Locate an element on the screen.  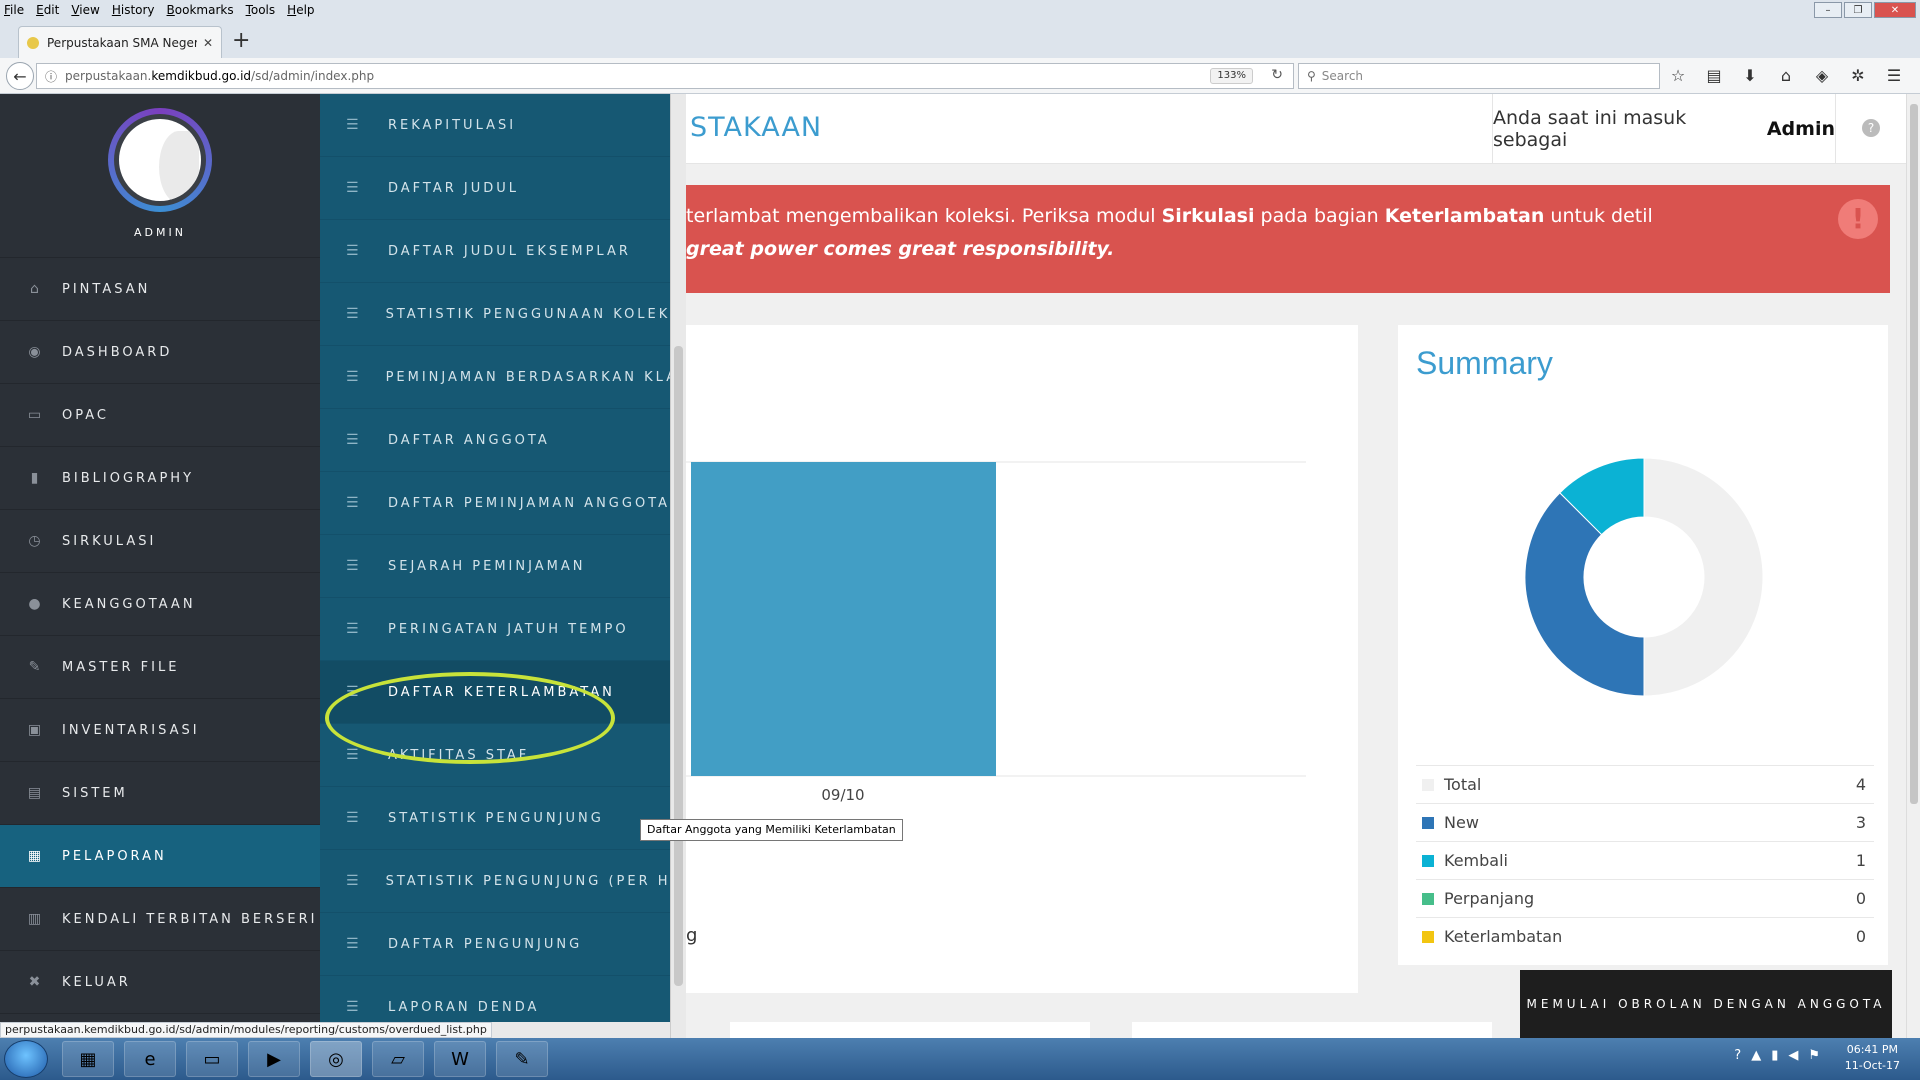
volume-icon: ◀ is located at coordinates (1793, 1055).